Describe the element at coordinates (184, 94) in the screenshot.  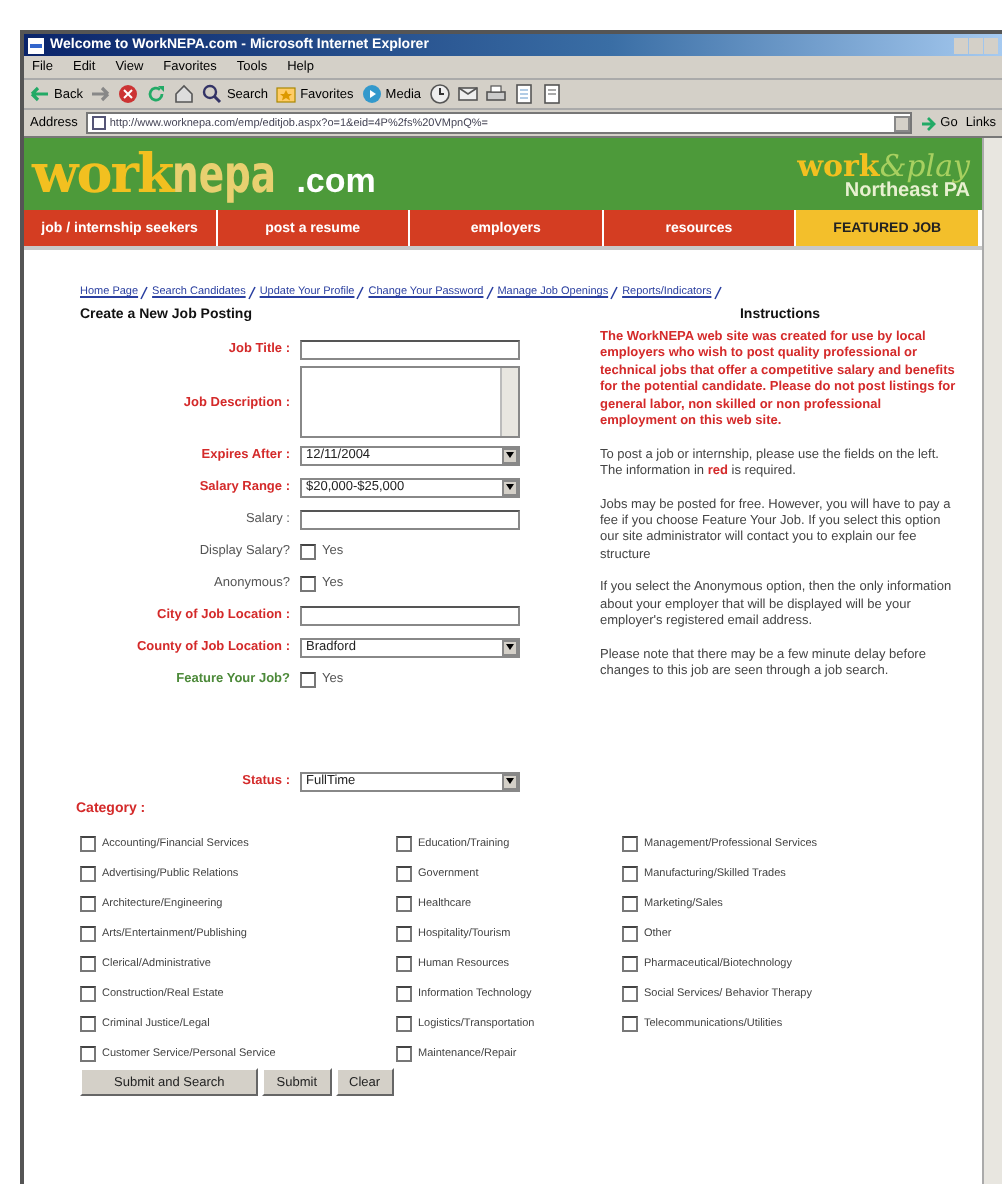
I see `home-icon` at that location.